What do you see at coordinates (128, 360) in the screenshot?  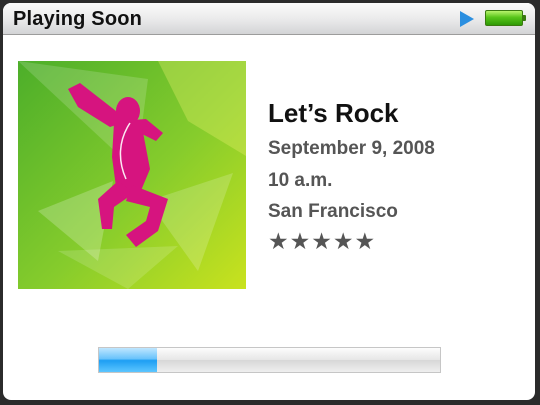 I see `progress-fill` at bounding box center [128, 360].